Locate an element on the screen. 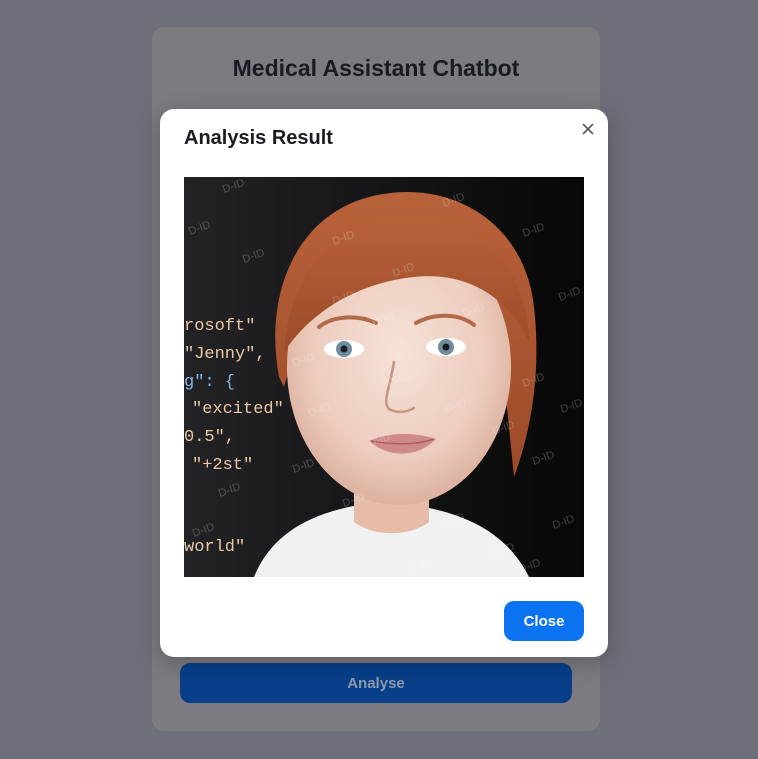  code-line: world" is located at coordinates (214, 547).